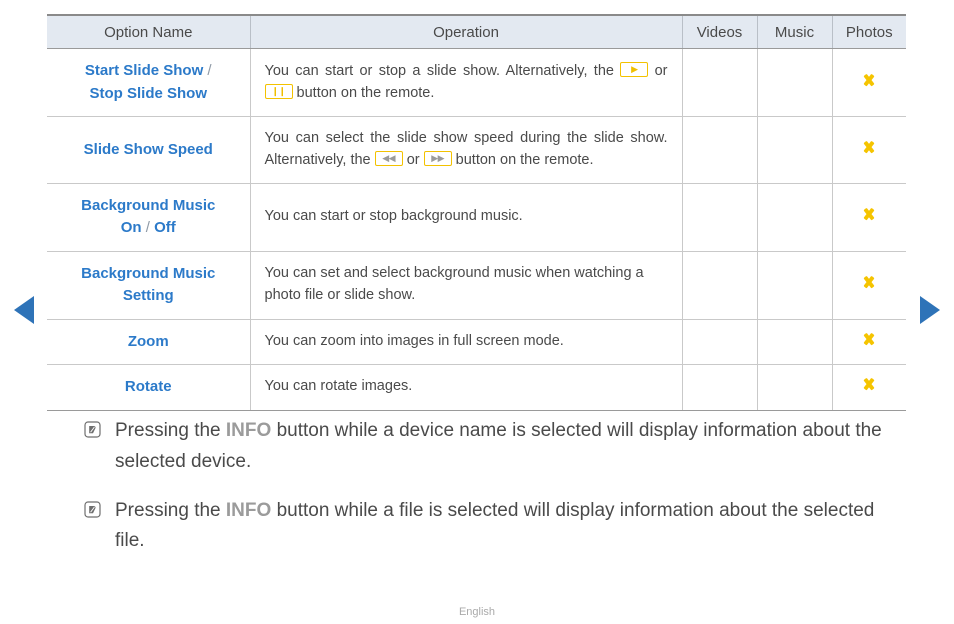 This screenshot has width=954, height=624. I want to click on column-header-videos: Videos, so click(719, 31).